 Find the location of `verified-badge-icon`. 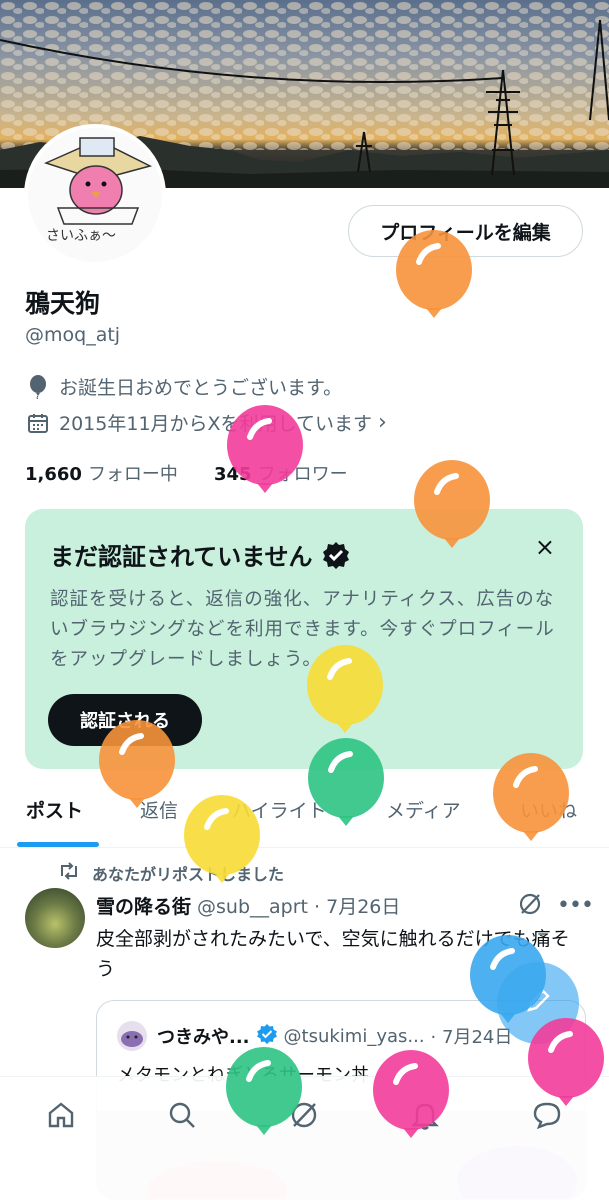

verified-badge-icon is located at coordinates (336, 555).